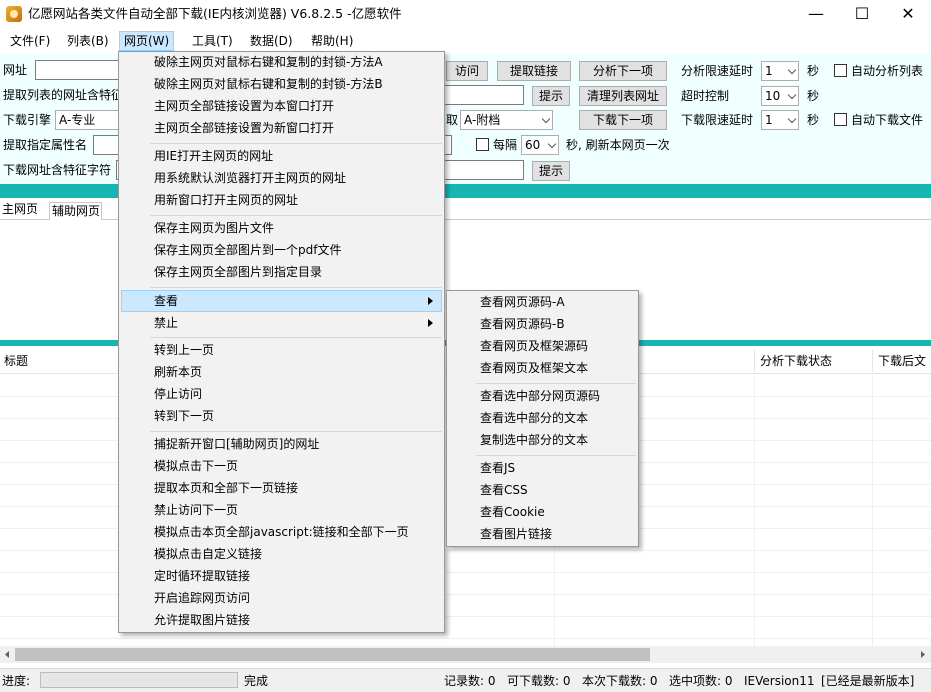  Describe the element at coordinates (244, 128) in the screenshot. I see `menu-item-links-new-window: 主网页全部链接设置为新窗口打开` at that location.